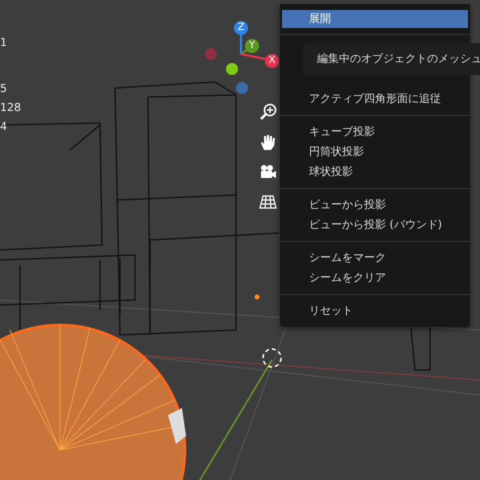 The image size is (480, 480). I want to click on stat-value: 5, so click(3, 89).